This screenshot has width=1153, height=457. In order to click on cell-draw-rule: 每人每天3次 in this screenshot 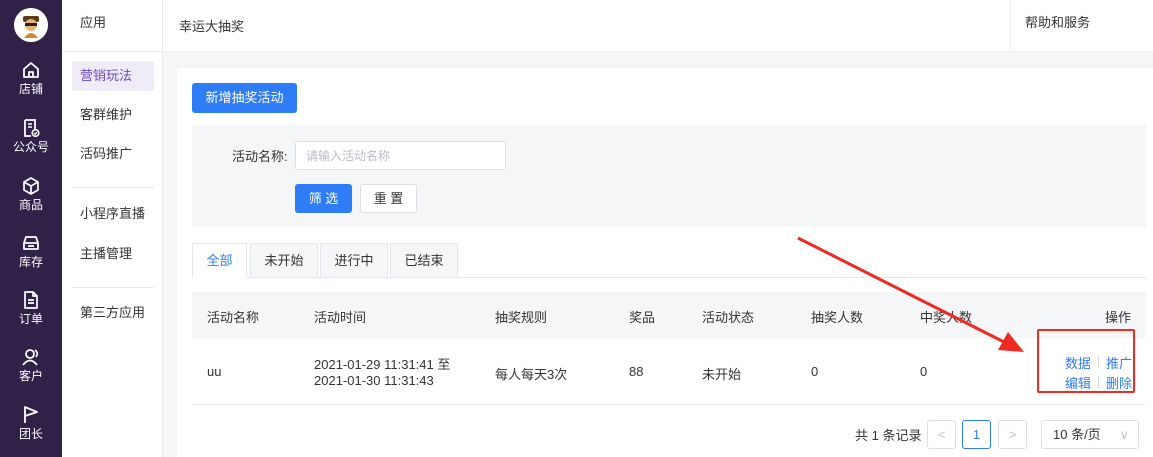, I will do `click(531, 374)`.